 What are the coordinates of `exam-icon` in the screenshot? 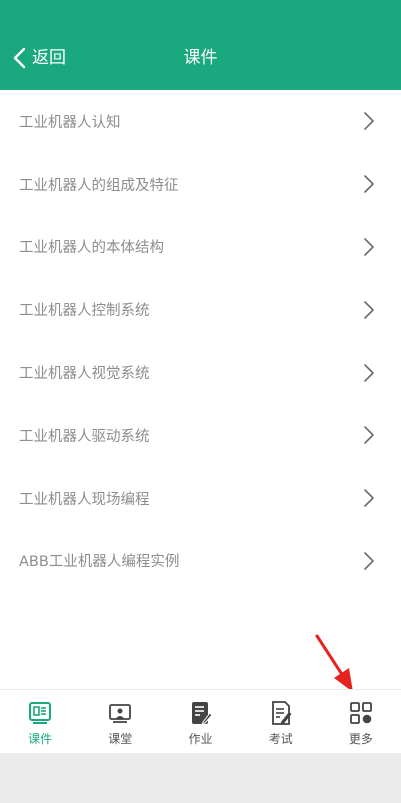 It's located at (281, 713).